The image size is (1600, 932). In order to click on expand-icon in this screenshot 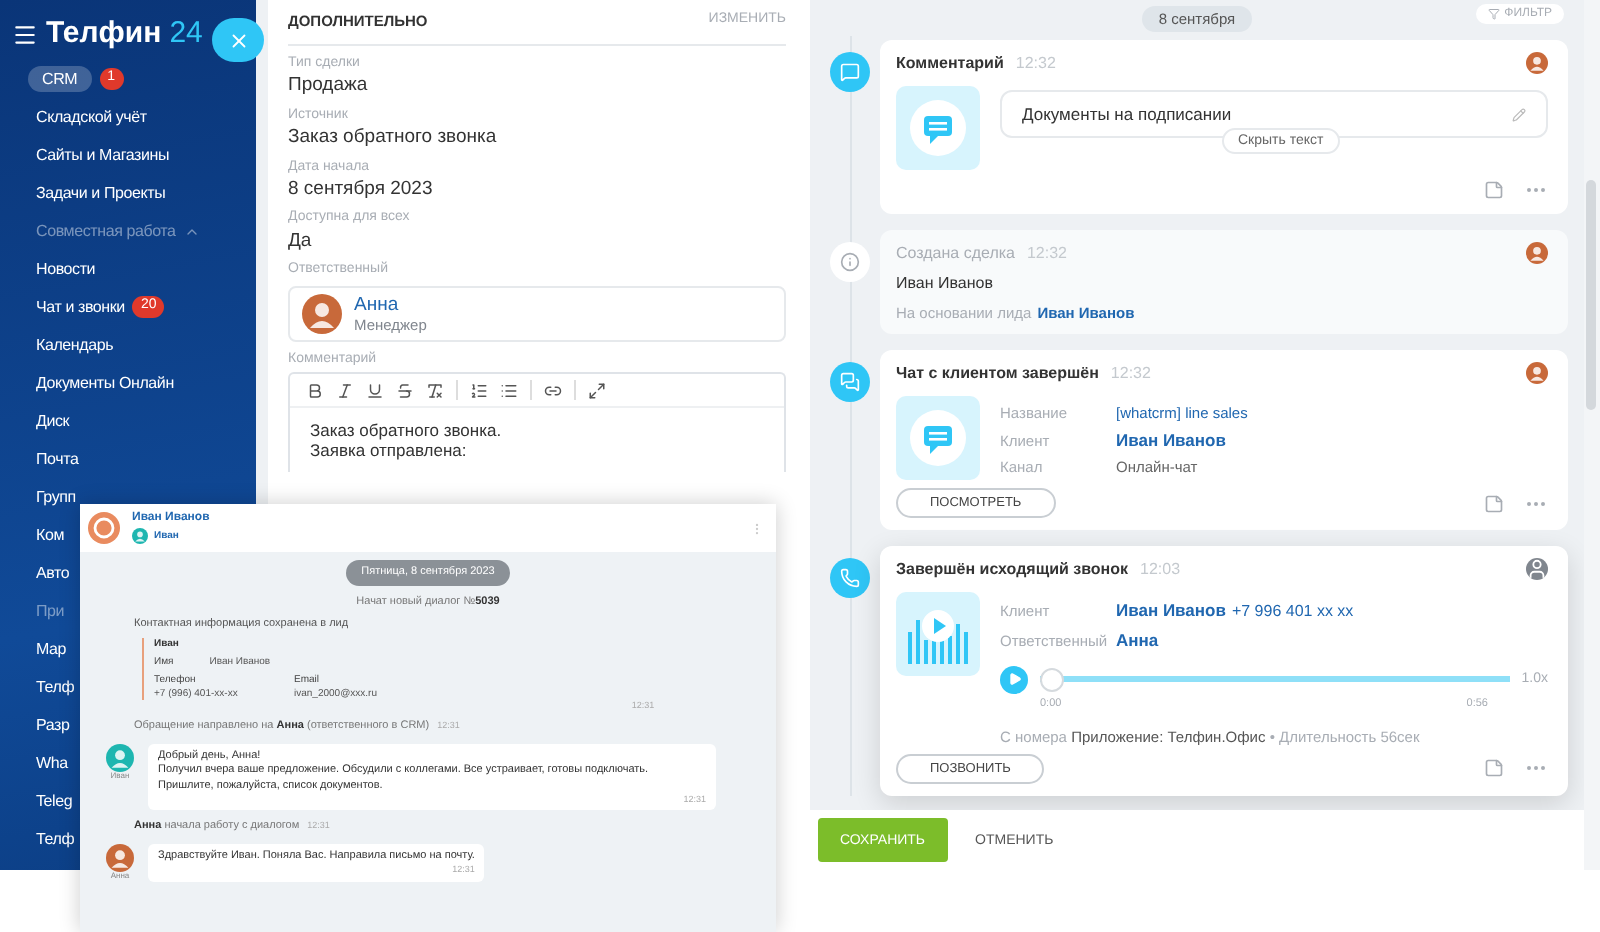, I will do `click(597, 390)`.